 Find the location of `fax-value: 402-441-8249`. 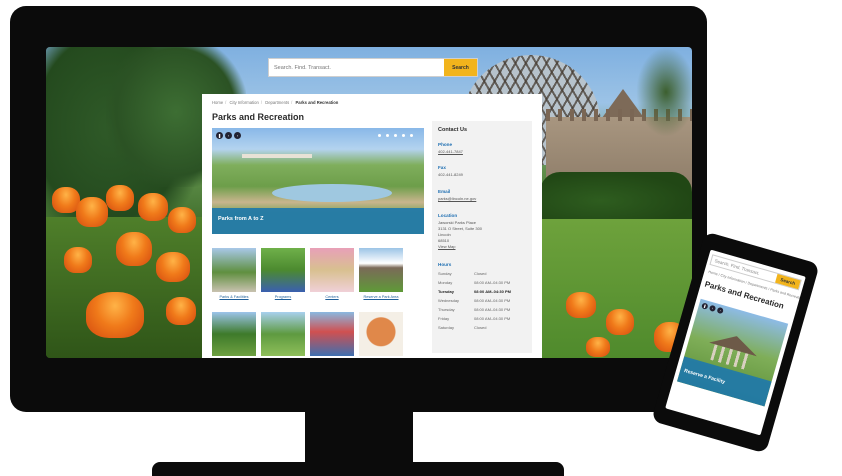

fax-value: 402-441-8249 is located at coordinates (450, 174).